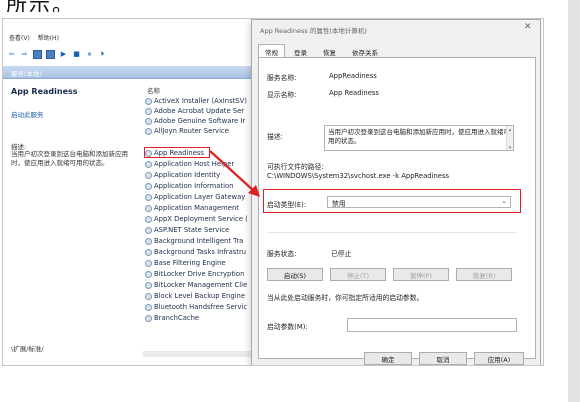 This screenshot has width=580, height=402. What do you see at coordinates (187, 131) in the screenshot?
I see `service-row: AllJoyn Router Service` at bounding box center [187, 131].